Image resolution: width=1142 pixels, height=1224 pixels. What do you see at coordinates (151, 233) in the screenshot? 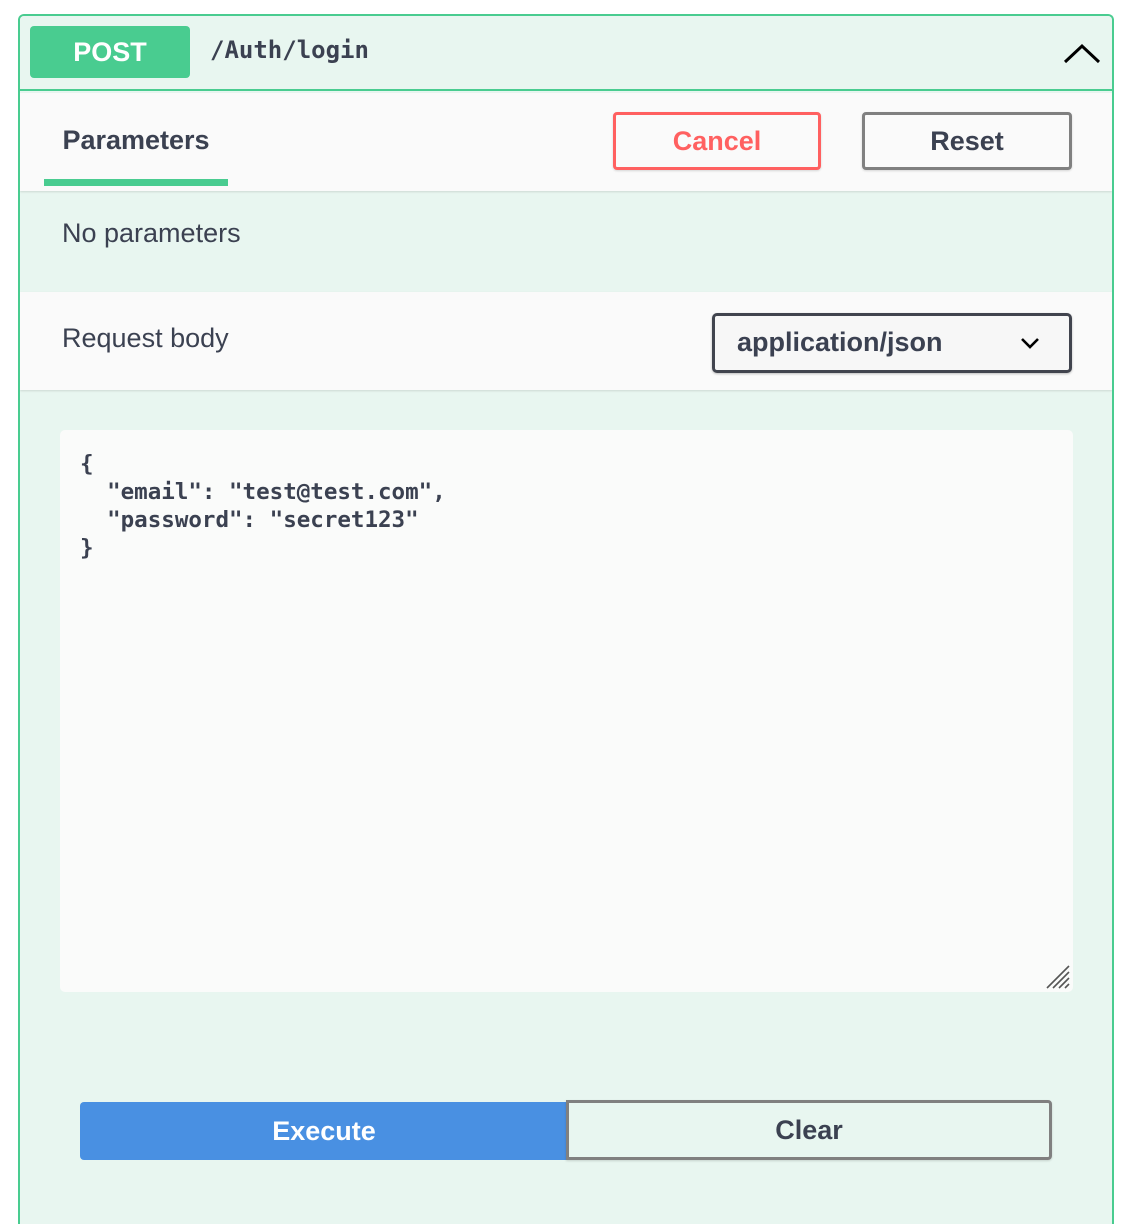
I see `no-parameters-text: No parameters` at bounding box center [151, 233].